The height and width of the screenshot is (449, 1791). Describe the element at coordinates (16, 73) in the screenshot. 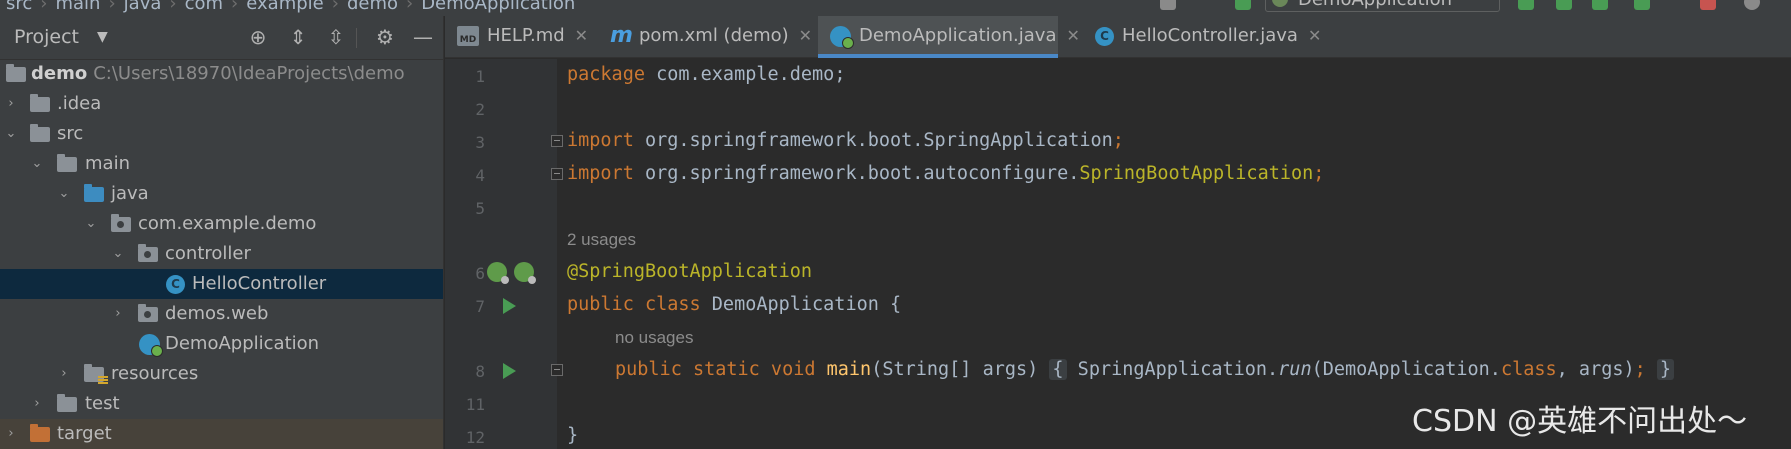

I see `module-folder-icon` at that location.